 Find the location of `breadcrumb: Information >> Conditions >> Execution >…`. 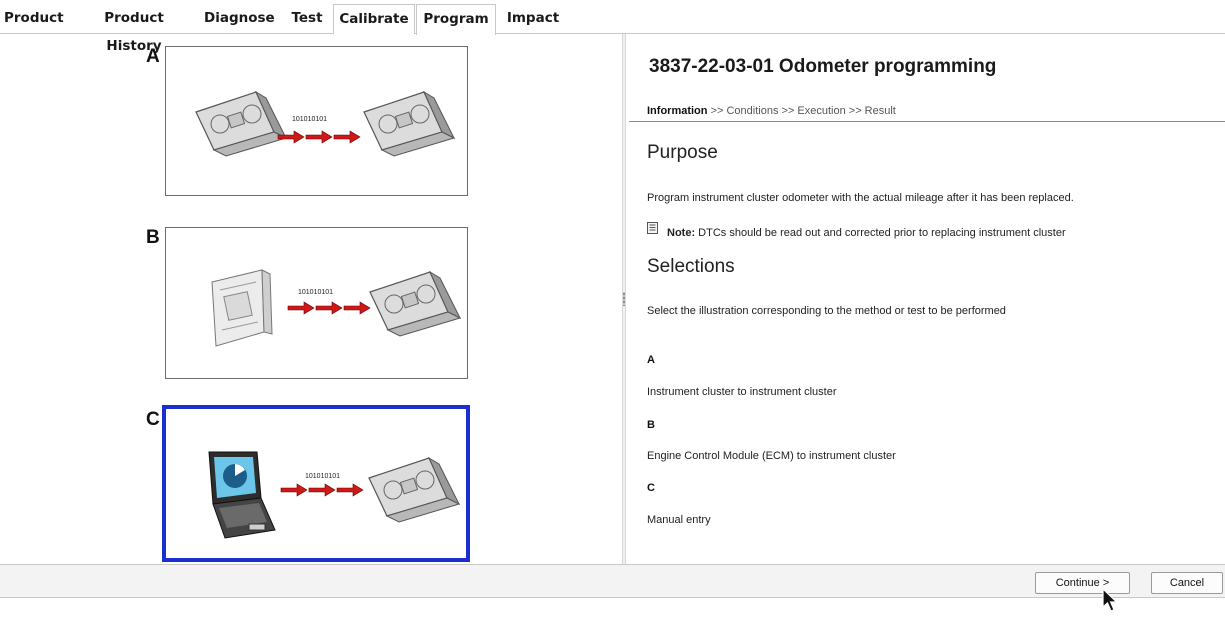

breadcrumb: Information >> Conditions >> Execution >… is located at coordinates (771, 111).